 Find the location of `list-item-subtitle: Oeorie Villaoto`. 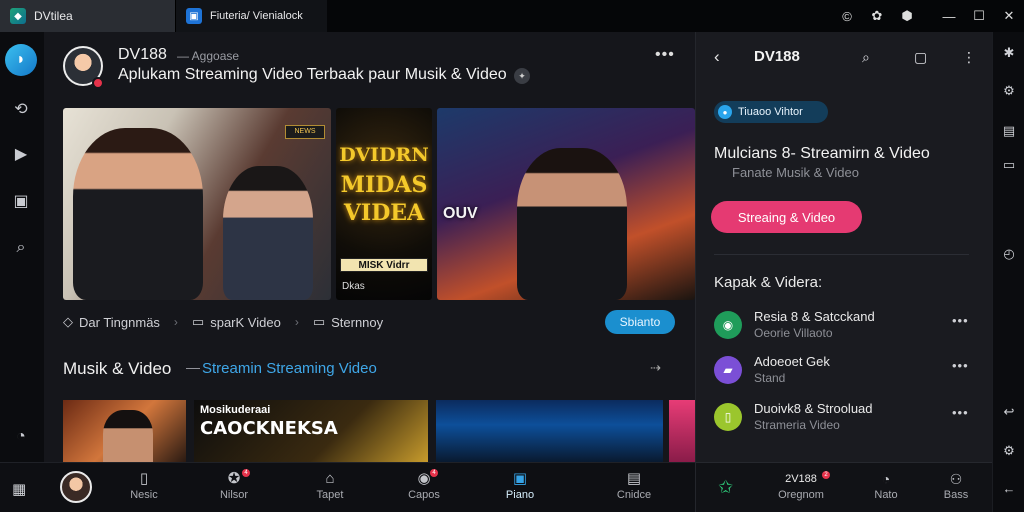

list-item-subtitle: Oeorie Villaoto is located at coordinates (793, 333).